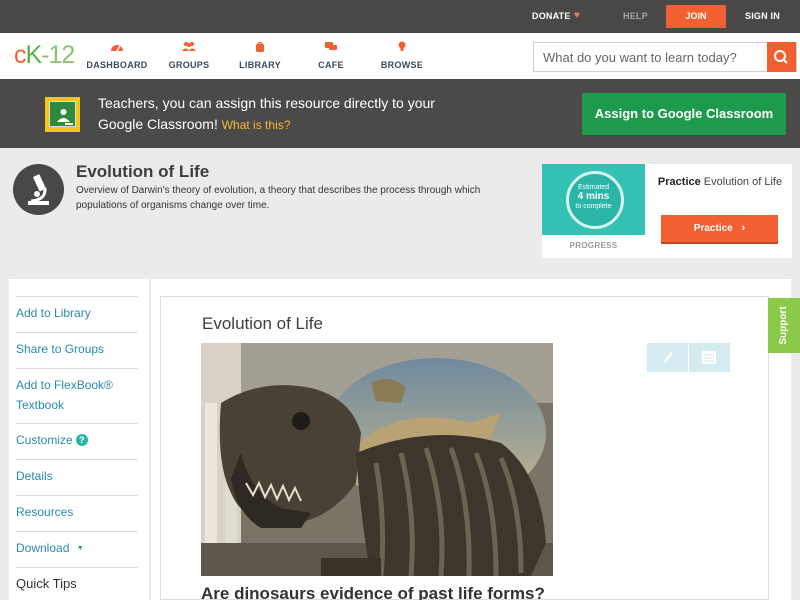 The width and height of the screenshot is (800, 600). I want to click on sidebar-item-add-to-library: Add to Library, so click(77, 309).